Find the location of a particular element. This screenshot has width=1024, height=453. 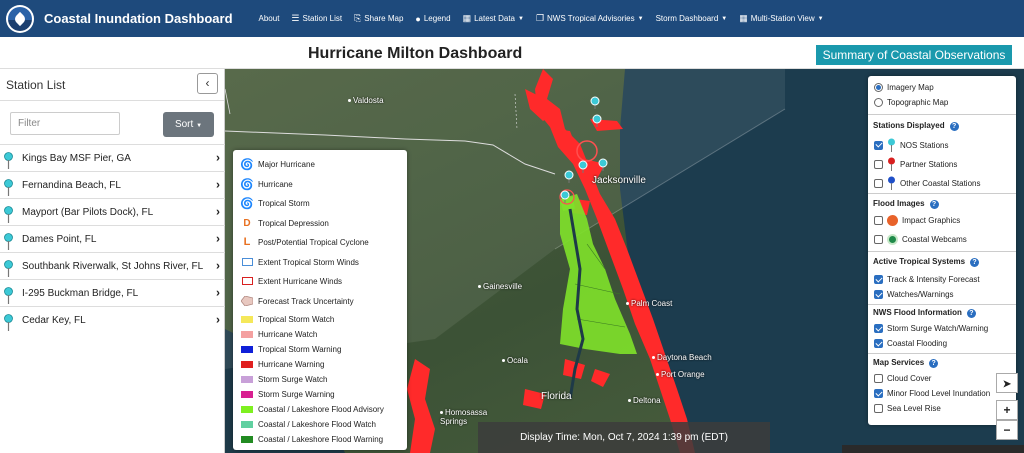

section-heading: Active Tropical Systems? is located at coordinates (926, 262).